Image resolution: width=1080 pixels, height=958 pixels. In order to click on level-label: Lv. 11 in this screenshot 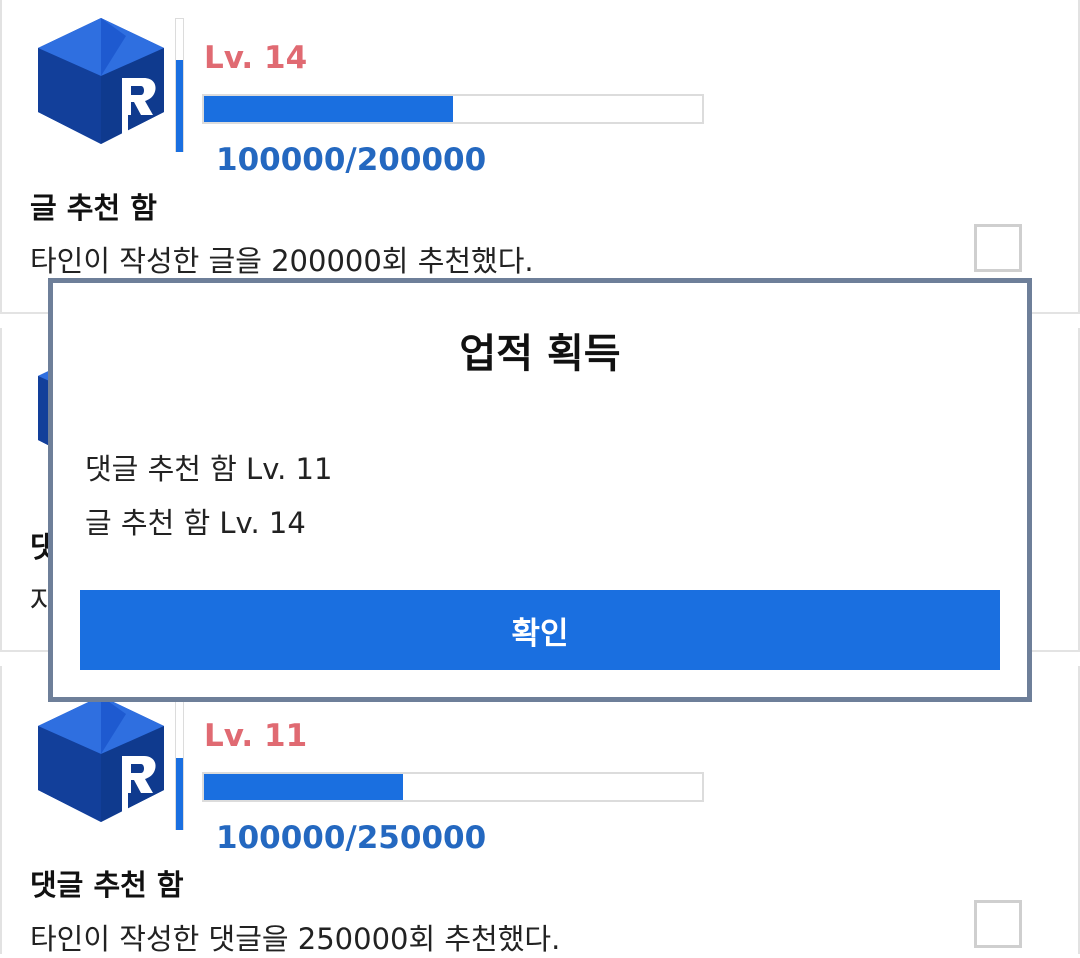, I will do `click(256, 736)`.